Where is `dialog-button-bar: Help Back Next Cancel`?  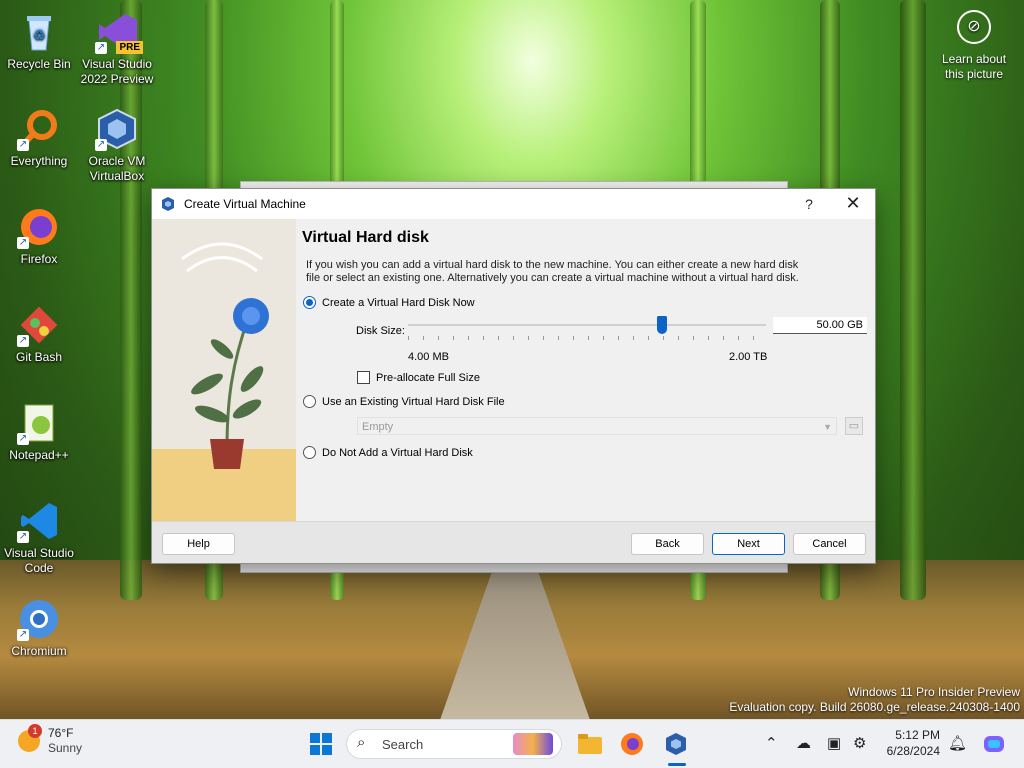
dialog-button-bar: Help Back Next Cancel is located at coordinates (513, 542).